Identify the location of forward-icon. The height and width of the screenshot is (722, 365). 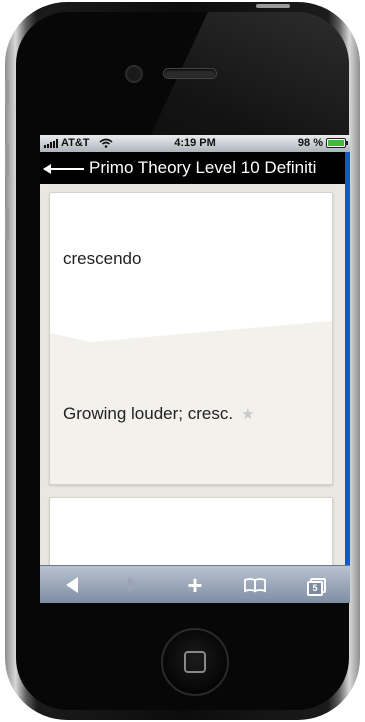
(134, 585).